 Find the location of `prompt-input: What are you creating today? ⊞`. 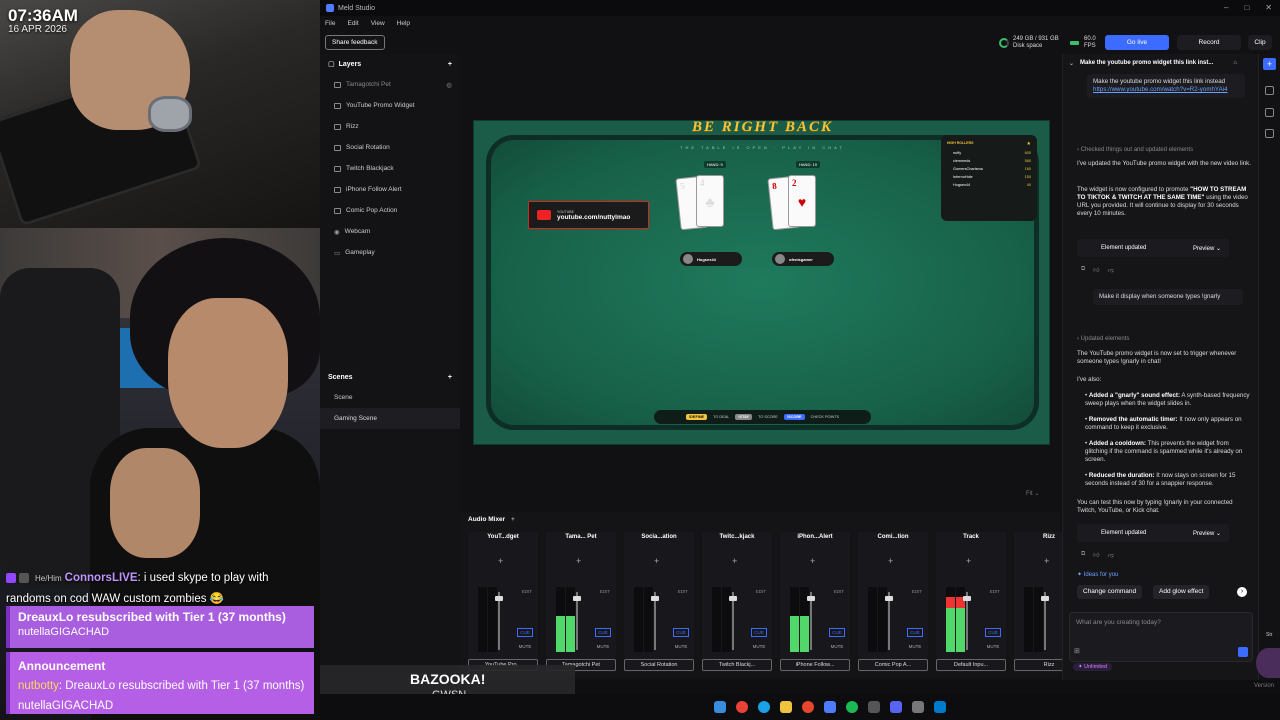

prompt-input: What are you creating today? ⊞ is located at coordinates (1161, 637).